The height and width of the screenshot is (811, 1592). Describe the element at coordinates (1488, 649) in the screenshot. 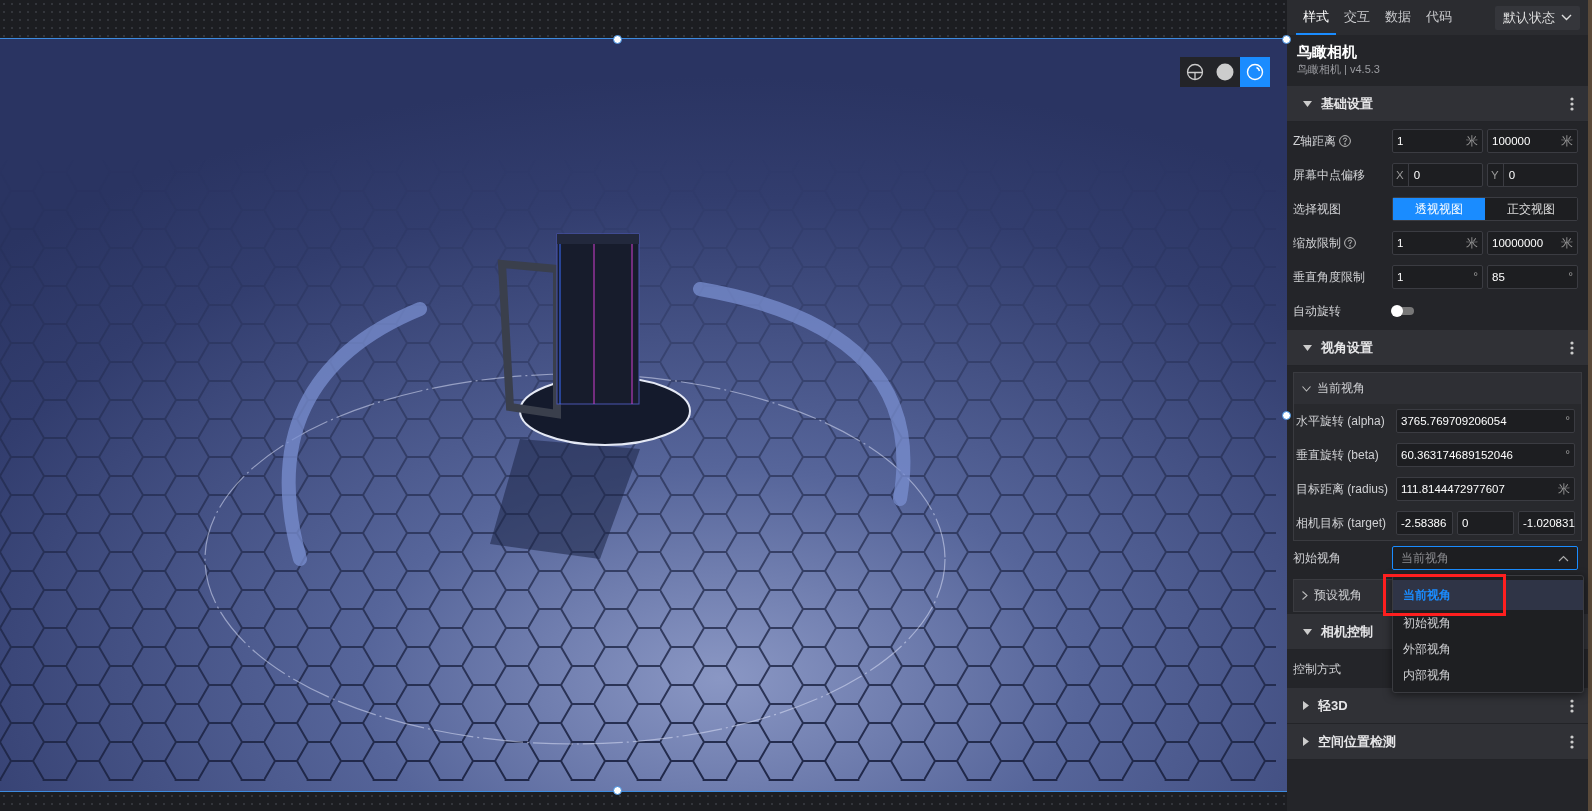

I see `dropdown-option: 外部视角` at that location.